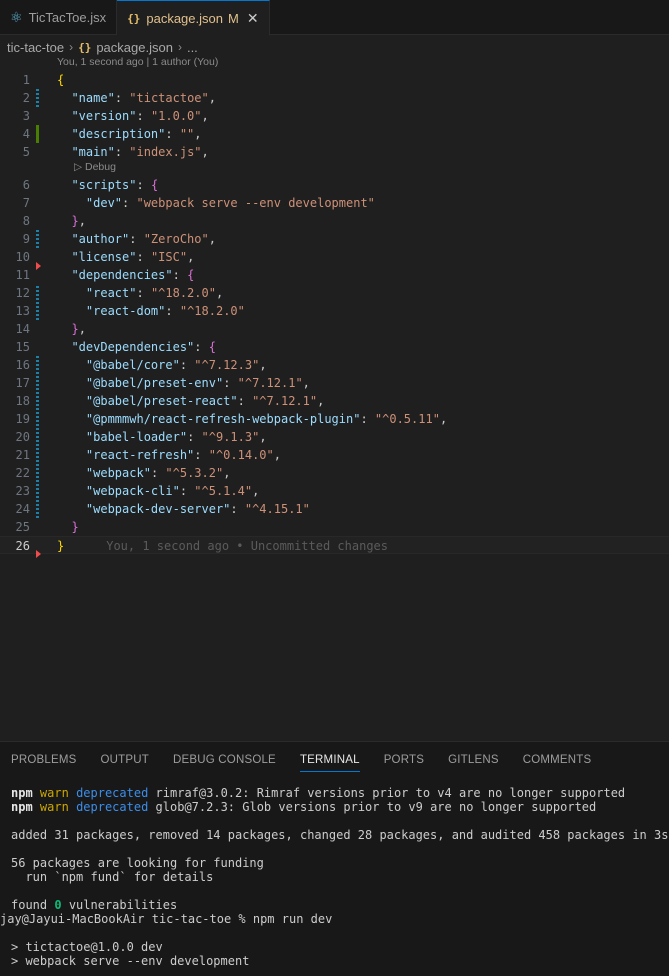  Describe the element at coordinates (90, 185) in the screenshot. I see `code-line: 6 "scripts": {` at that location.